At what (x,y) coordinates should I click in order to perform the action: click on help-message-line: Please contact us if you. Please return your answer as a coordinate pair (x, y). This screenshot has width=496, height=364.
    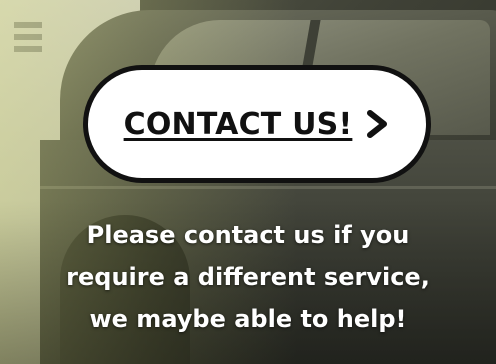
    Looking at the image, I should click on (248, 235).